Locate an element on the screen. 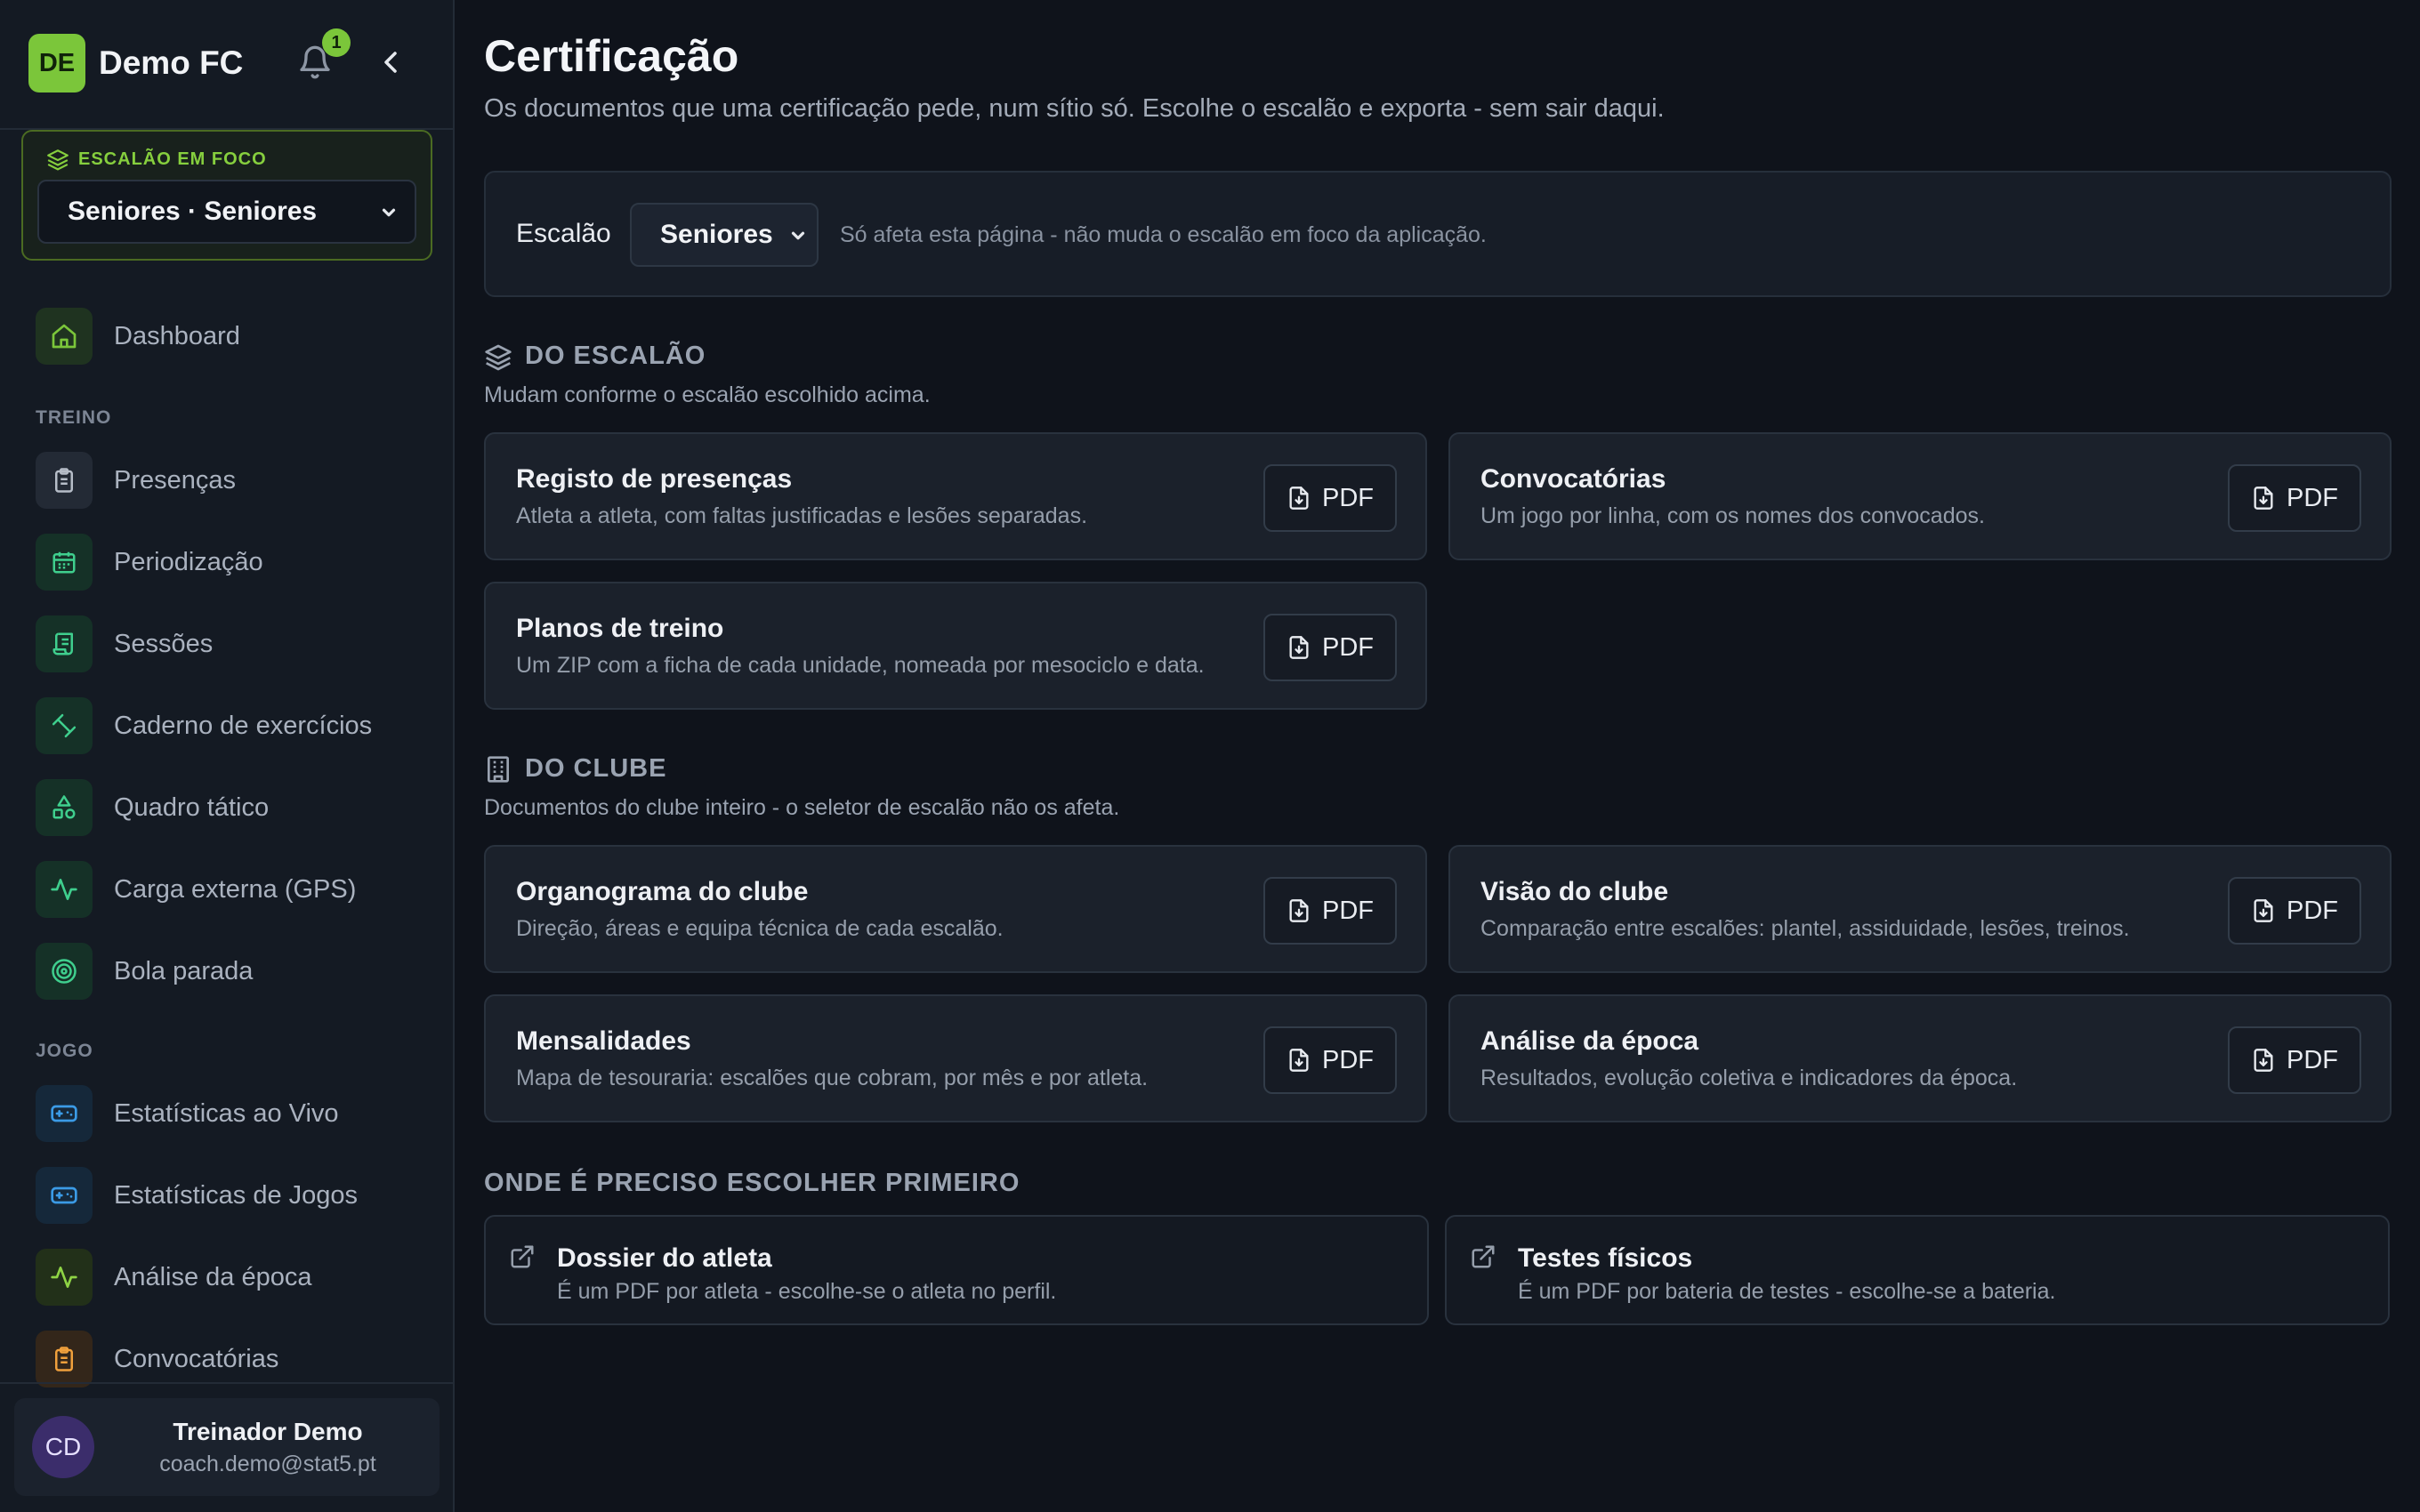  sidebar-item-periodizacao: Periodização is located at coordinates (236, 563).